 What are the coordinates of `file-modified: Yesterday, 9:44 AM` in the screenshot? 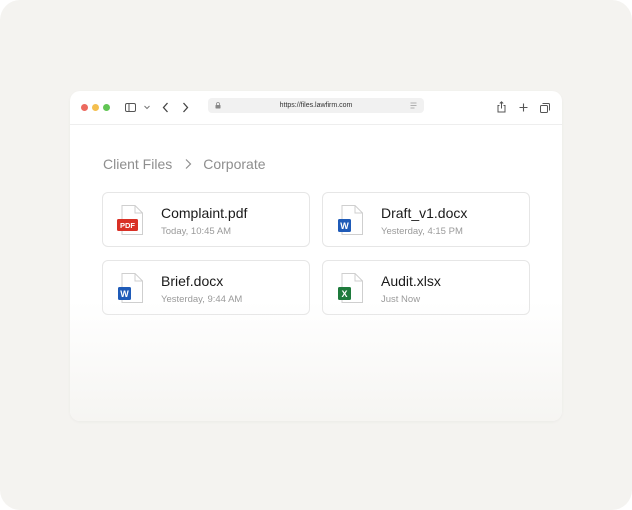 It's located at (202, 299).